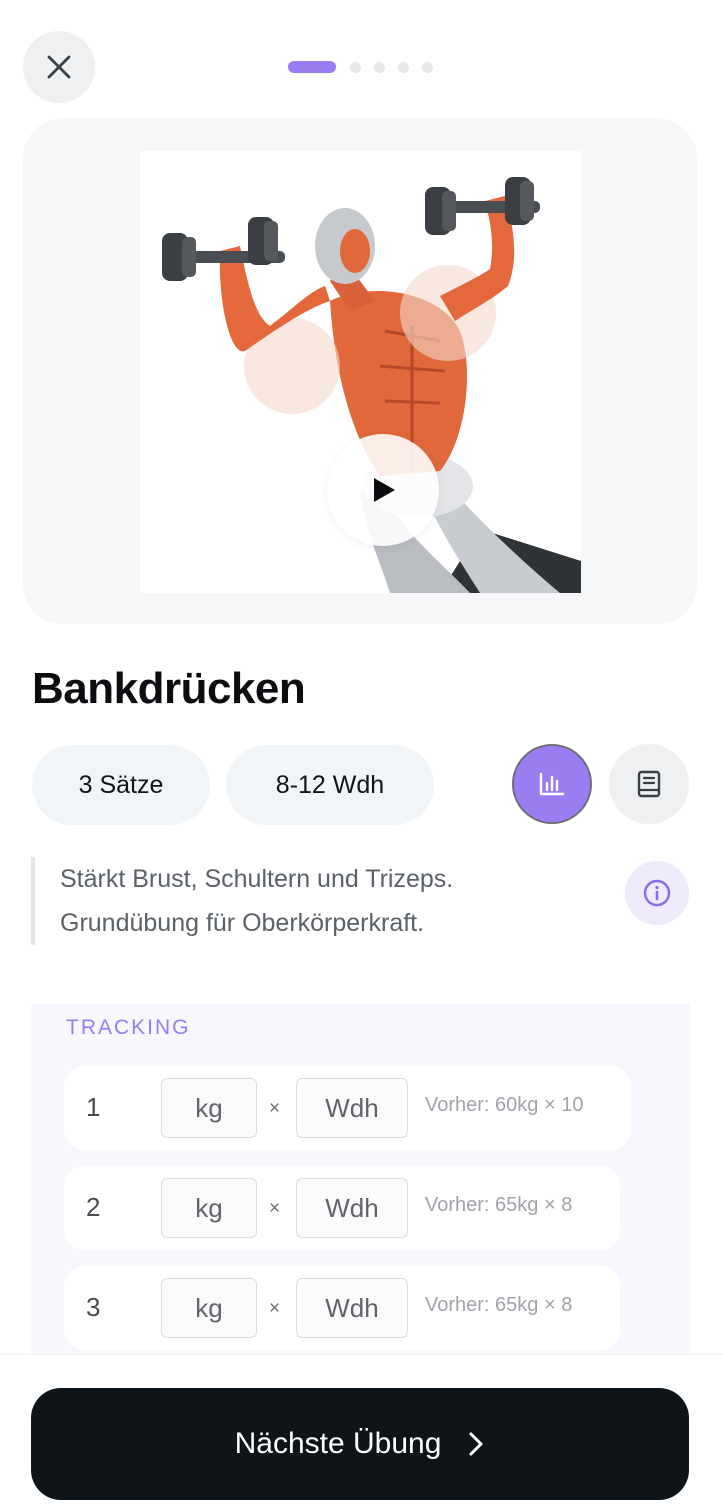 The height and width of the screenshot is (1506, 723). Describe the element at coordinates (504, 1105) in the screenshot. I see `previous-result: Vorher: 60kg × 10` at that location.